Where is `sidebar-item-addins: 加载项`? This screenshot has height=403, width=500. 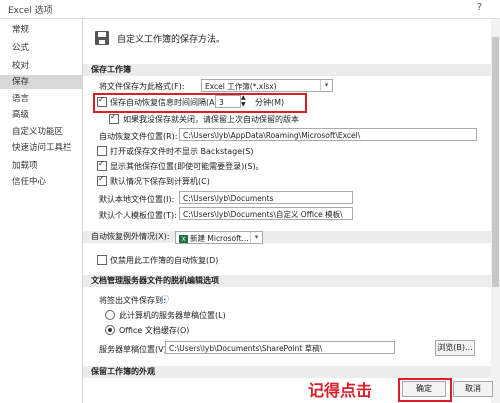
sidebar-item-addins: 加载项 is located at coordinates (41, 166).